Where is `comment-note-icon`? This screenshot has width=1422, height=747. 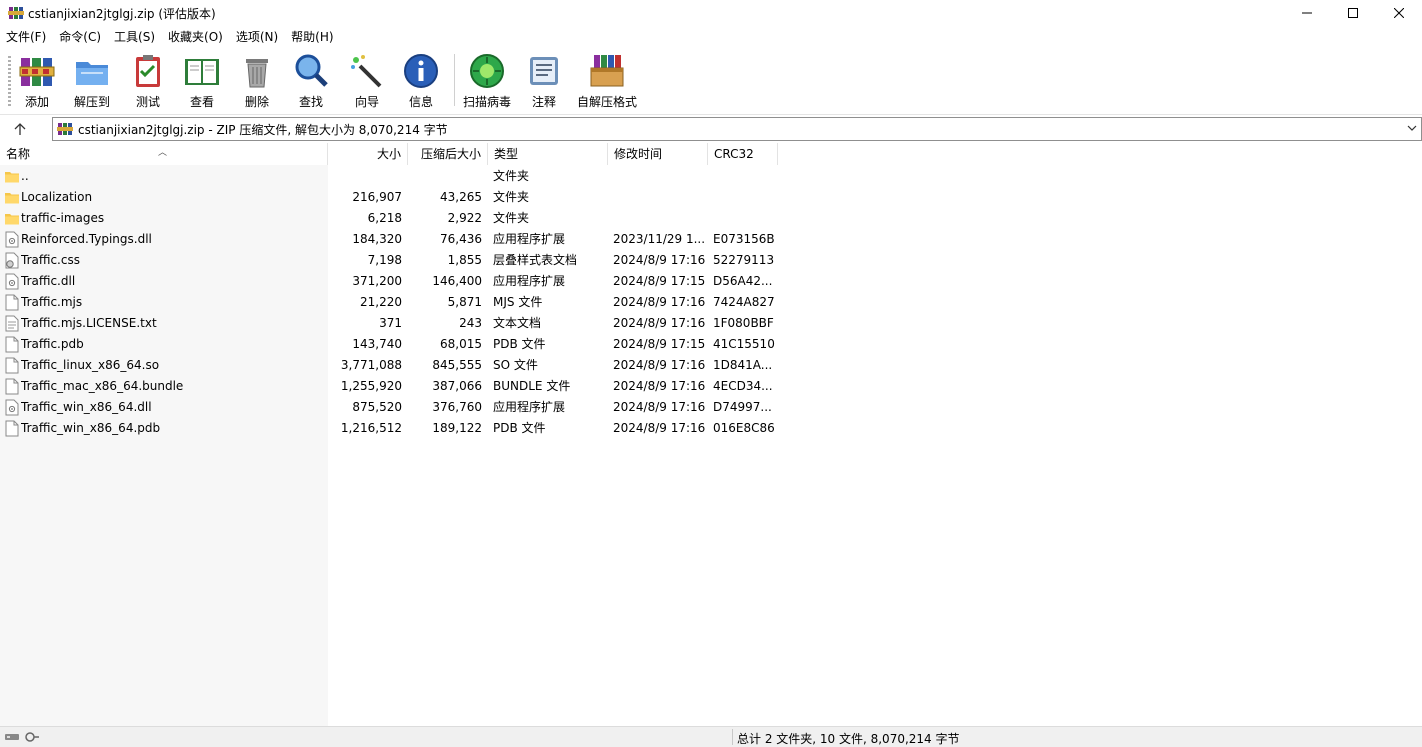
comment-note-icon is located at coordinates (544, 71).